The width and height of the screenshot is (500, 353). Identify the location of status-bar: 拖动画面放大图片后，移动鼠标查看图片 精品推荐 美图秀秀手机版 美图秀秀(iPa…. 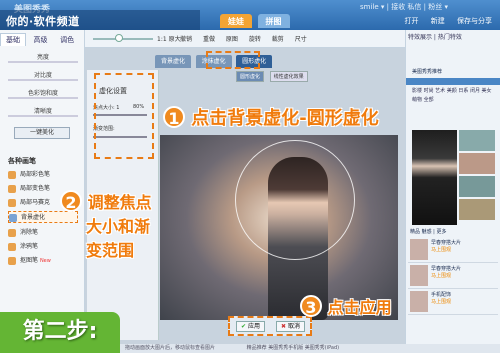
(292, 348).